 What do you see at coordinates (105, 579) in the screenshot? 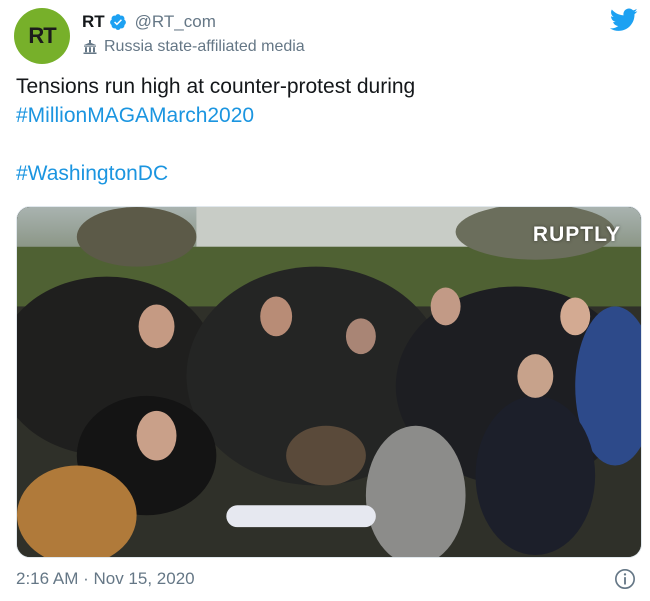
I see `tweet-timestamp: 2:16 AM · Nov 15, 2020` at bounding box center [105, 579].